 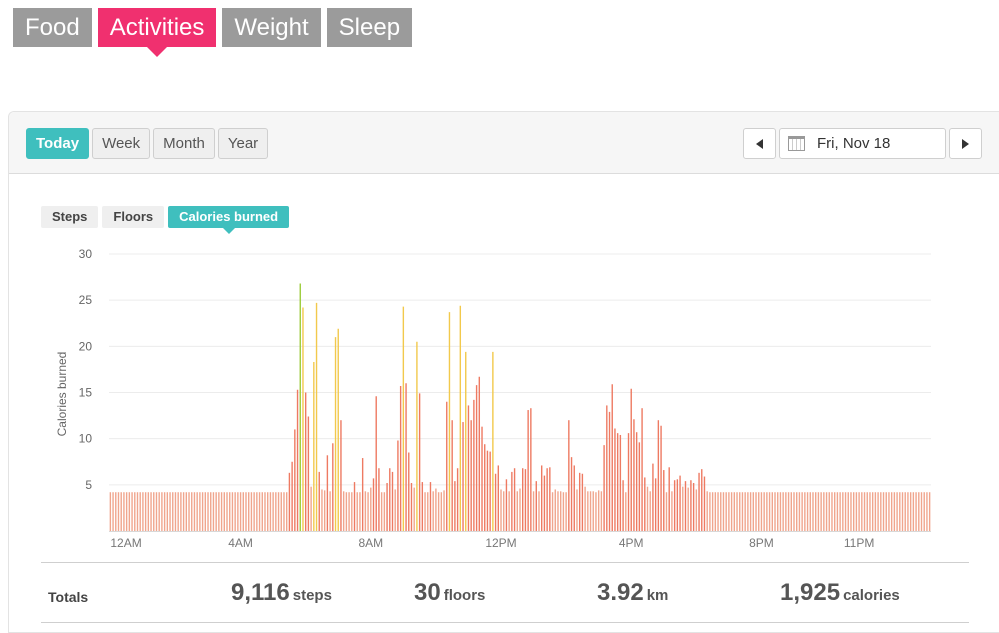 I want to click on total-calories-unit: calories, so click(x=871, y=595).